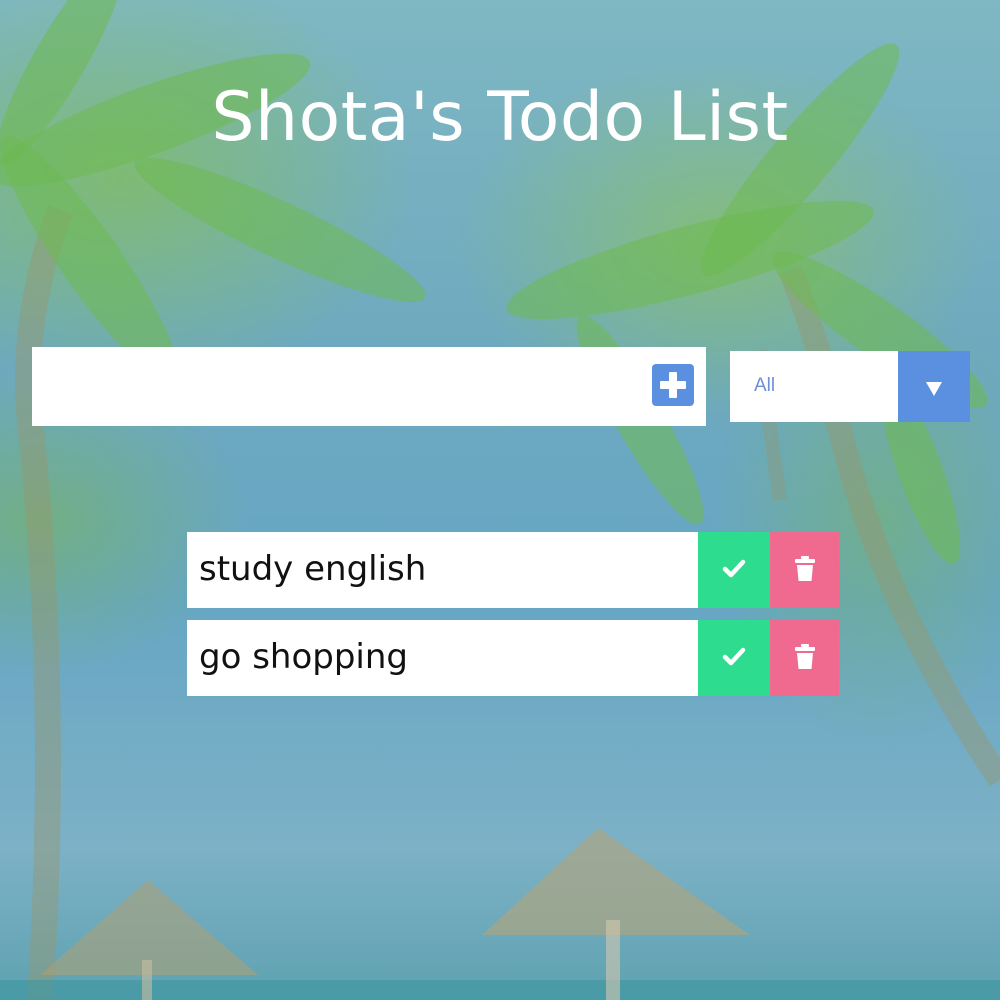 This screenshot has width=1000, height=1000. Describe the element at coordinates (500, 117) in the screenshot. I see `page-title: Shota's Todo List` at that location.